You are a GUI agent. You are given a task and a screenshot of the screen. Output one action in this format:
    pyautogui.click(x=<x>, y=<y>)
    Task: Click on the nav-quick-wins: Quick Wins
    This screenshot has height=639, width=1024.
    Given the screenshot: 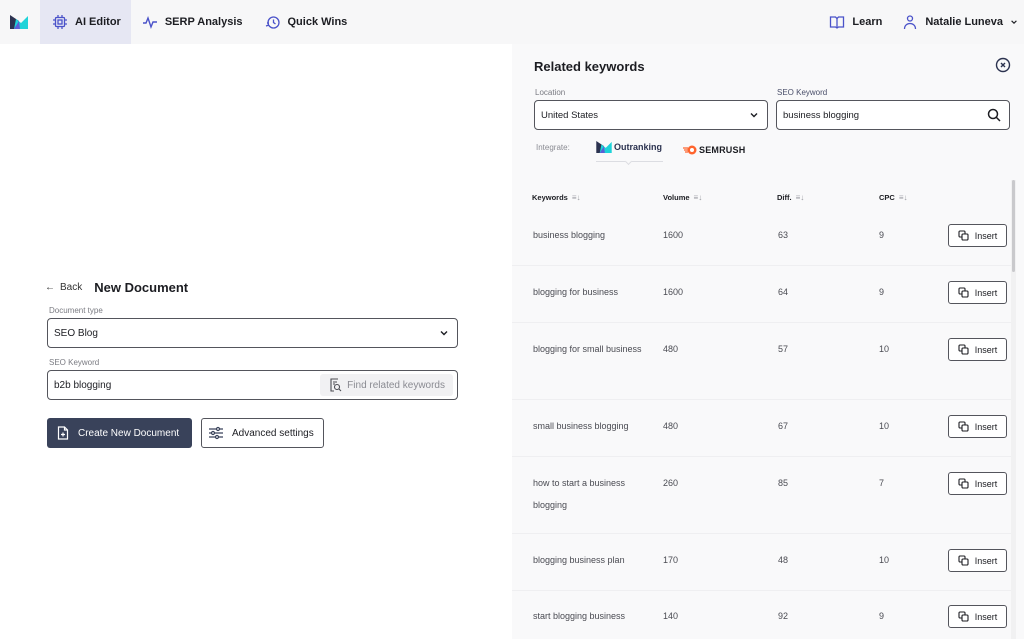 What is the action you would take?
    pyautogui.click(x=306, y=22)
    